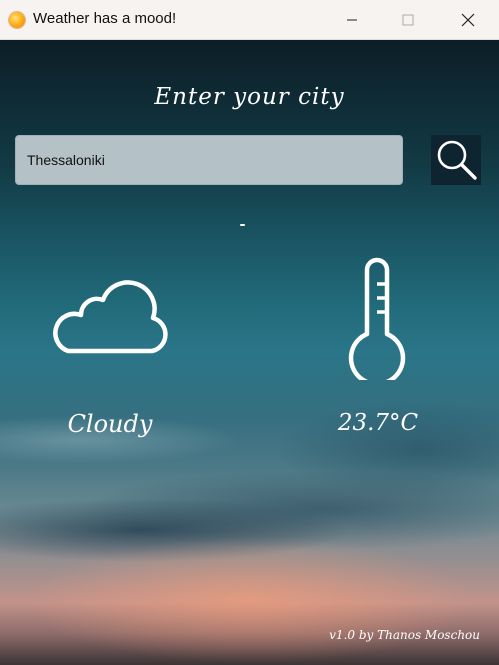 The height and width of the screenshot is (665, 499). I want to click on minimize-button, so click(352, 20).